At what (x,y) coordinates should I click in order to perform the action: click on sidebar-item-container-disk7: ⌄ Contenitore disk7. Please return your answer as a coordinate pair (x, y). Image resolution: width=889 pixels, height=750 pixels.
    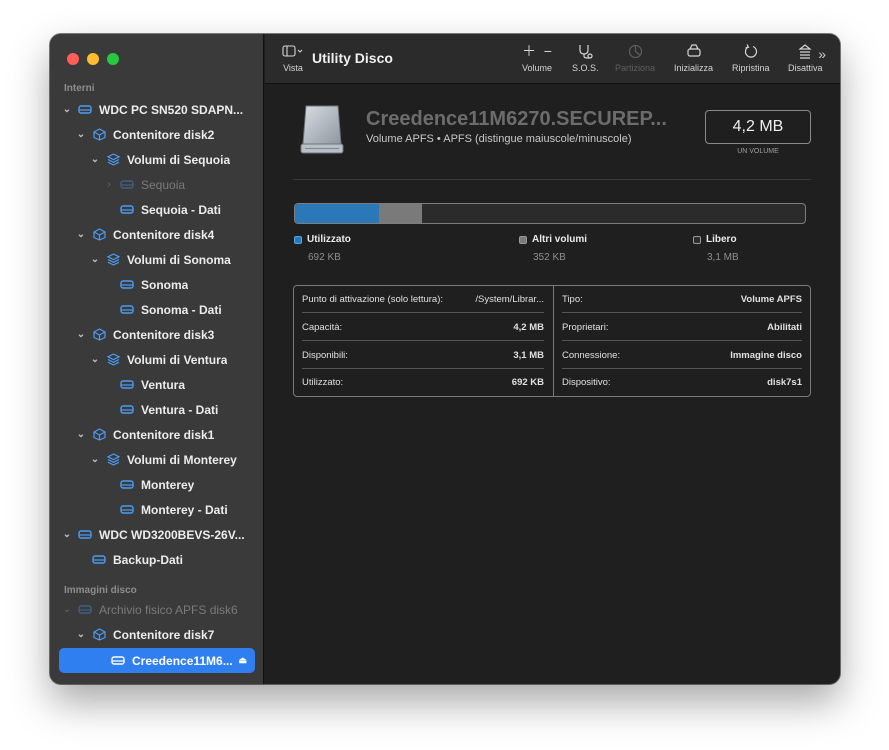
    Looking at the image, I should click on (157, 634).